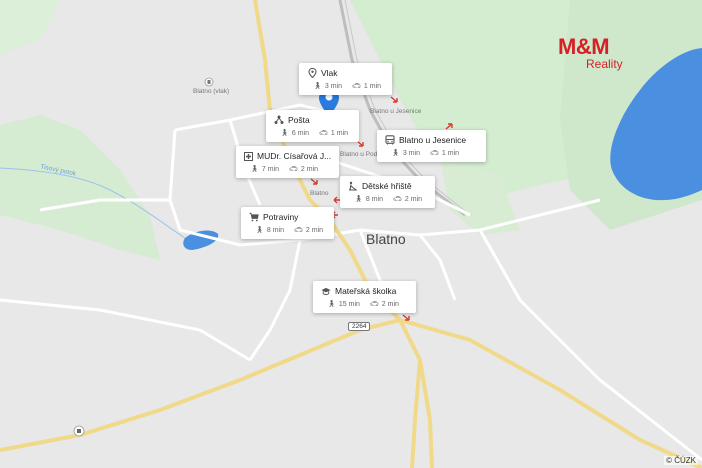 The width and height of the screenshot is (702, 468). Describe the element at coordinates (366, 291) in the screenshot. I see `poi-name: Mateřská školka` at that location.